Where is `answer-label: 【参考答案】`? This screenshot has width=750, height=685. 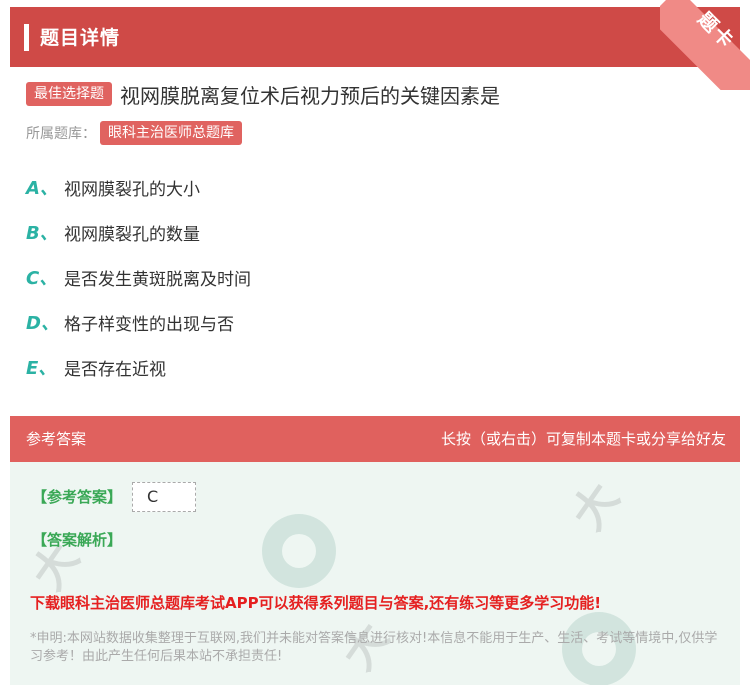 answer-label: 【参考答案】 is located at coordinates (77, 497).